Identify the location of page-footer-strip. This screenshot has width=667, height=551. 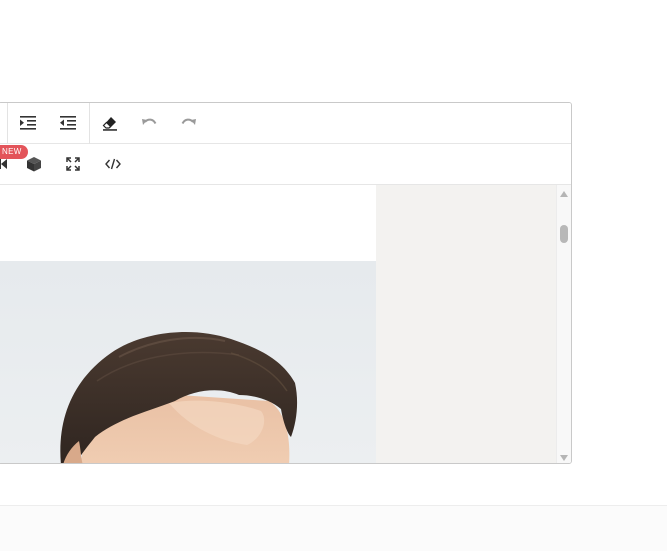
(333, 528).